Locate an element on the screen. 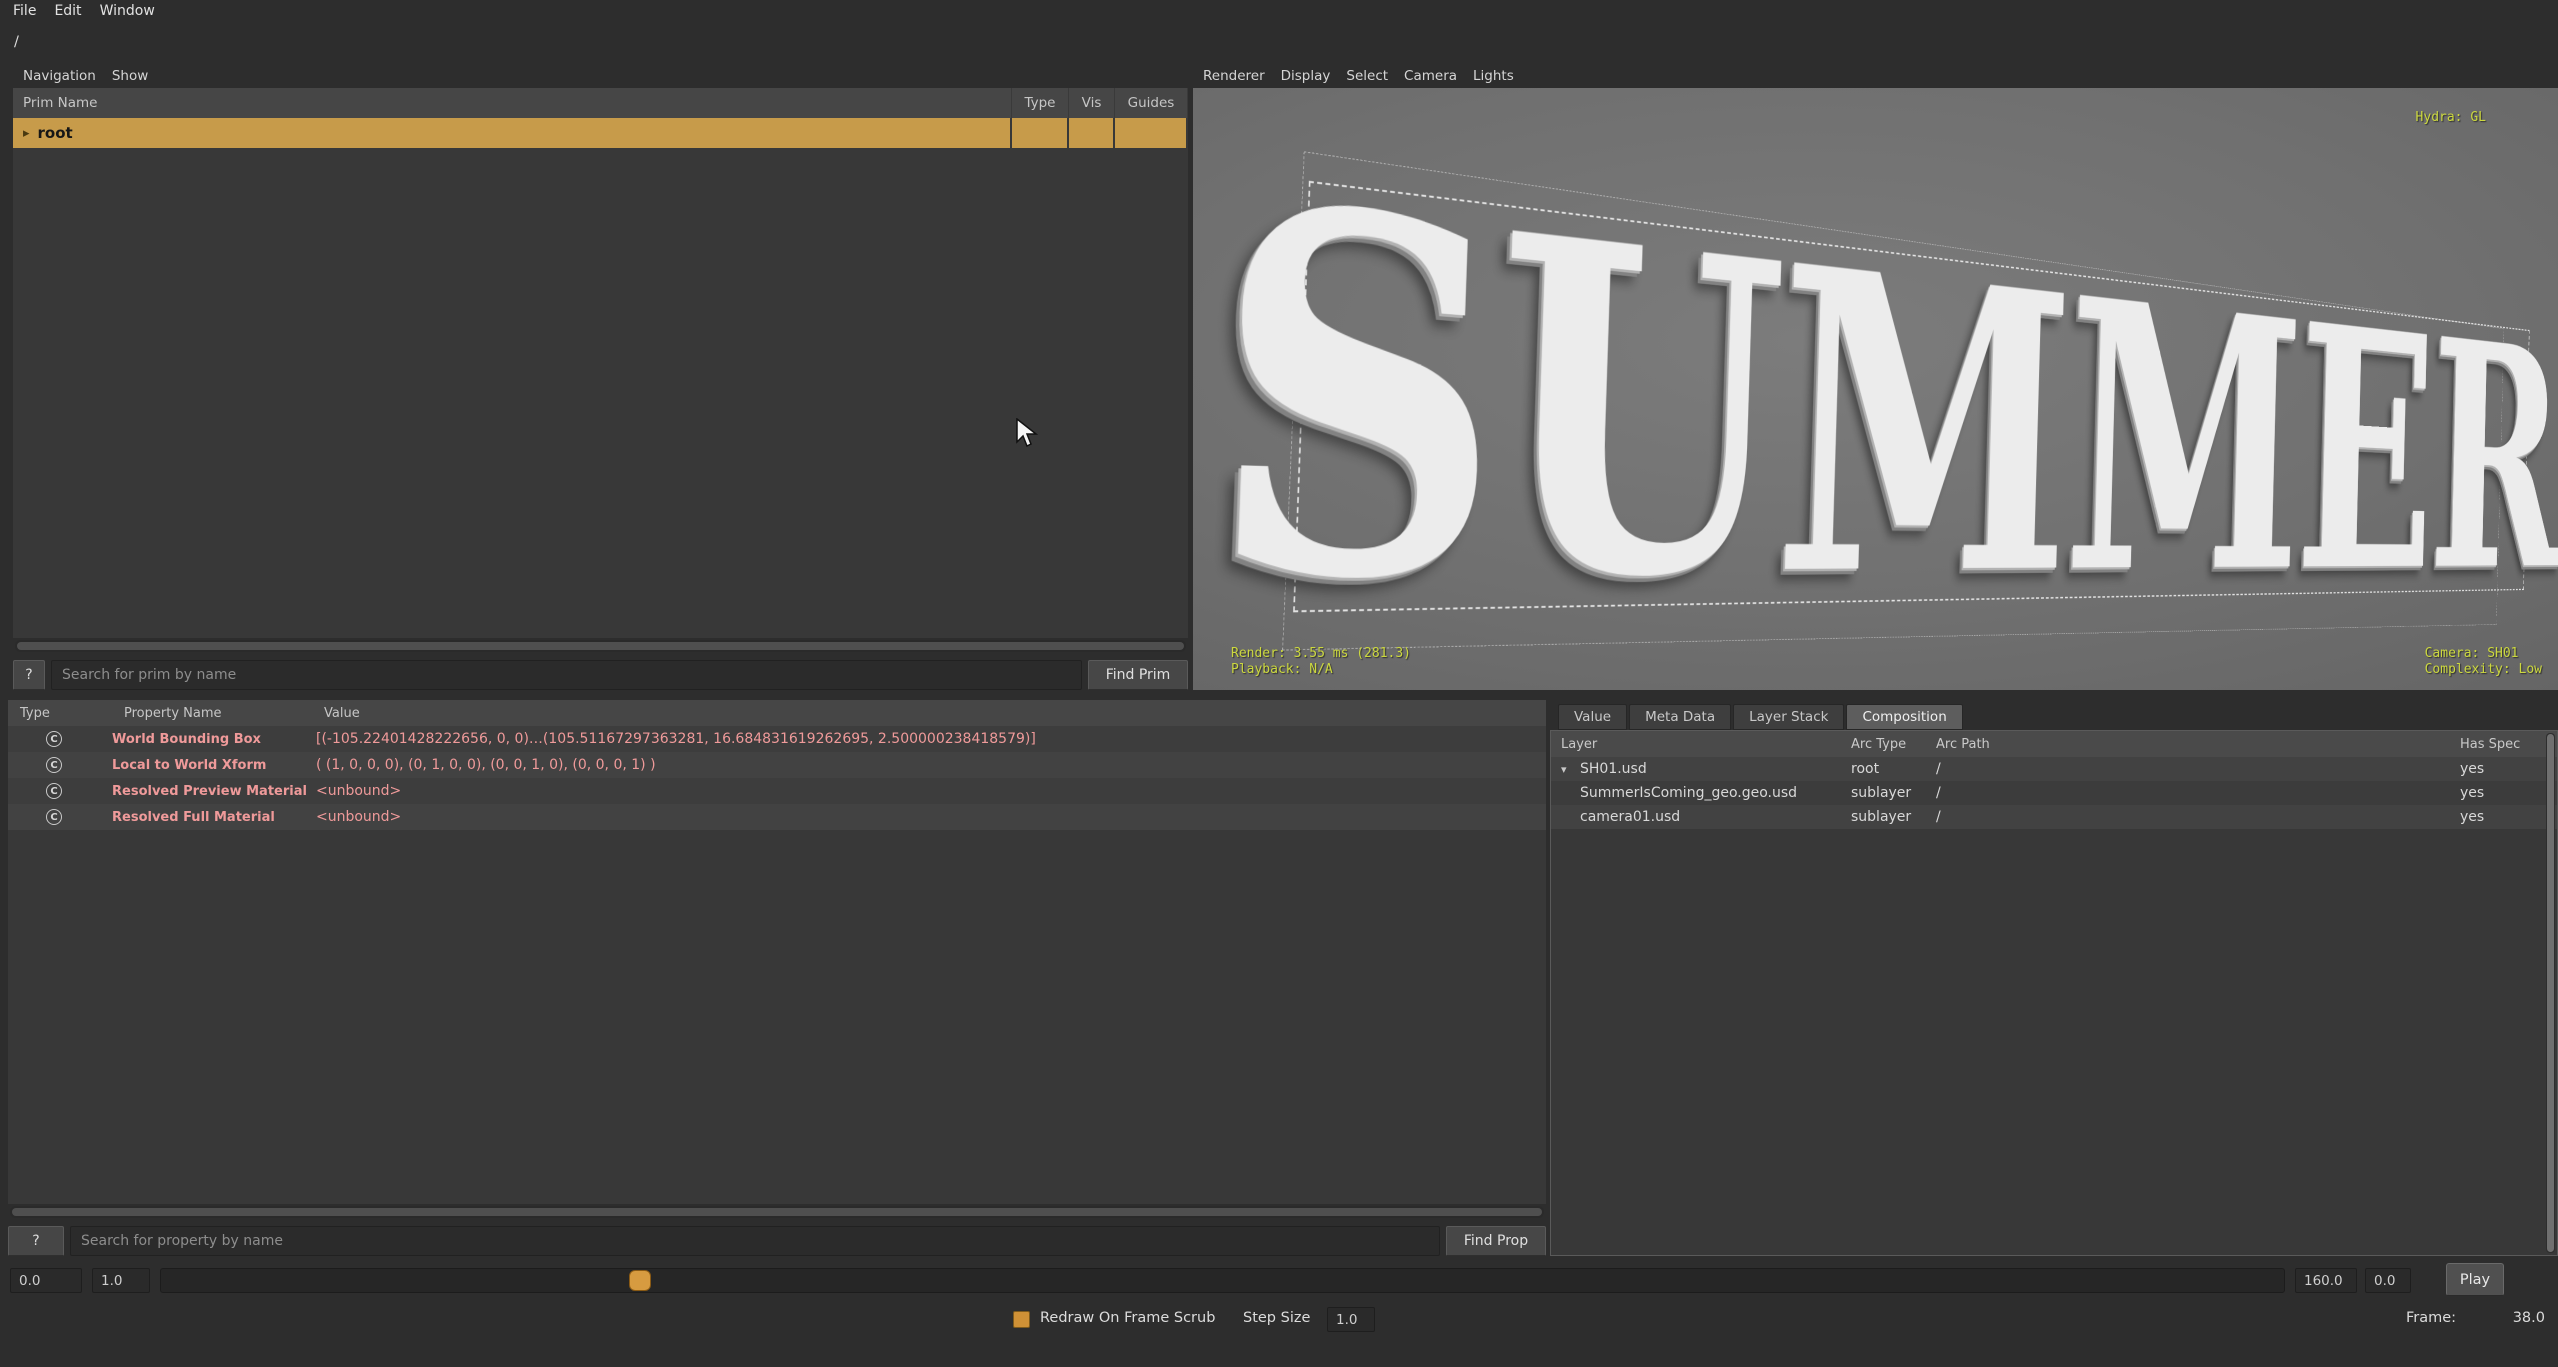 This screenshot has height=1367, width=2558. menu-show: Show is located at coordinates (130, 76).